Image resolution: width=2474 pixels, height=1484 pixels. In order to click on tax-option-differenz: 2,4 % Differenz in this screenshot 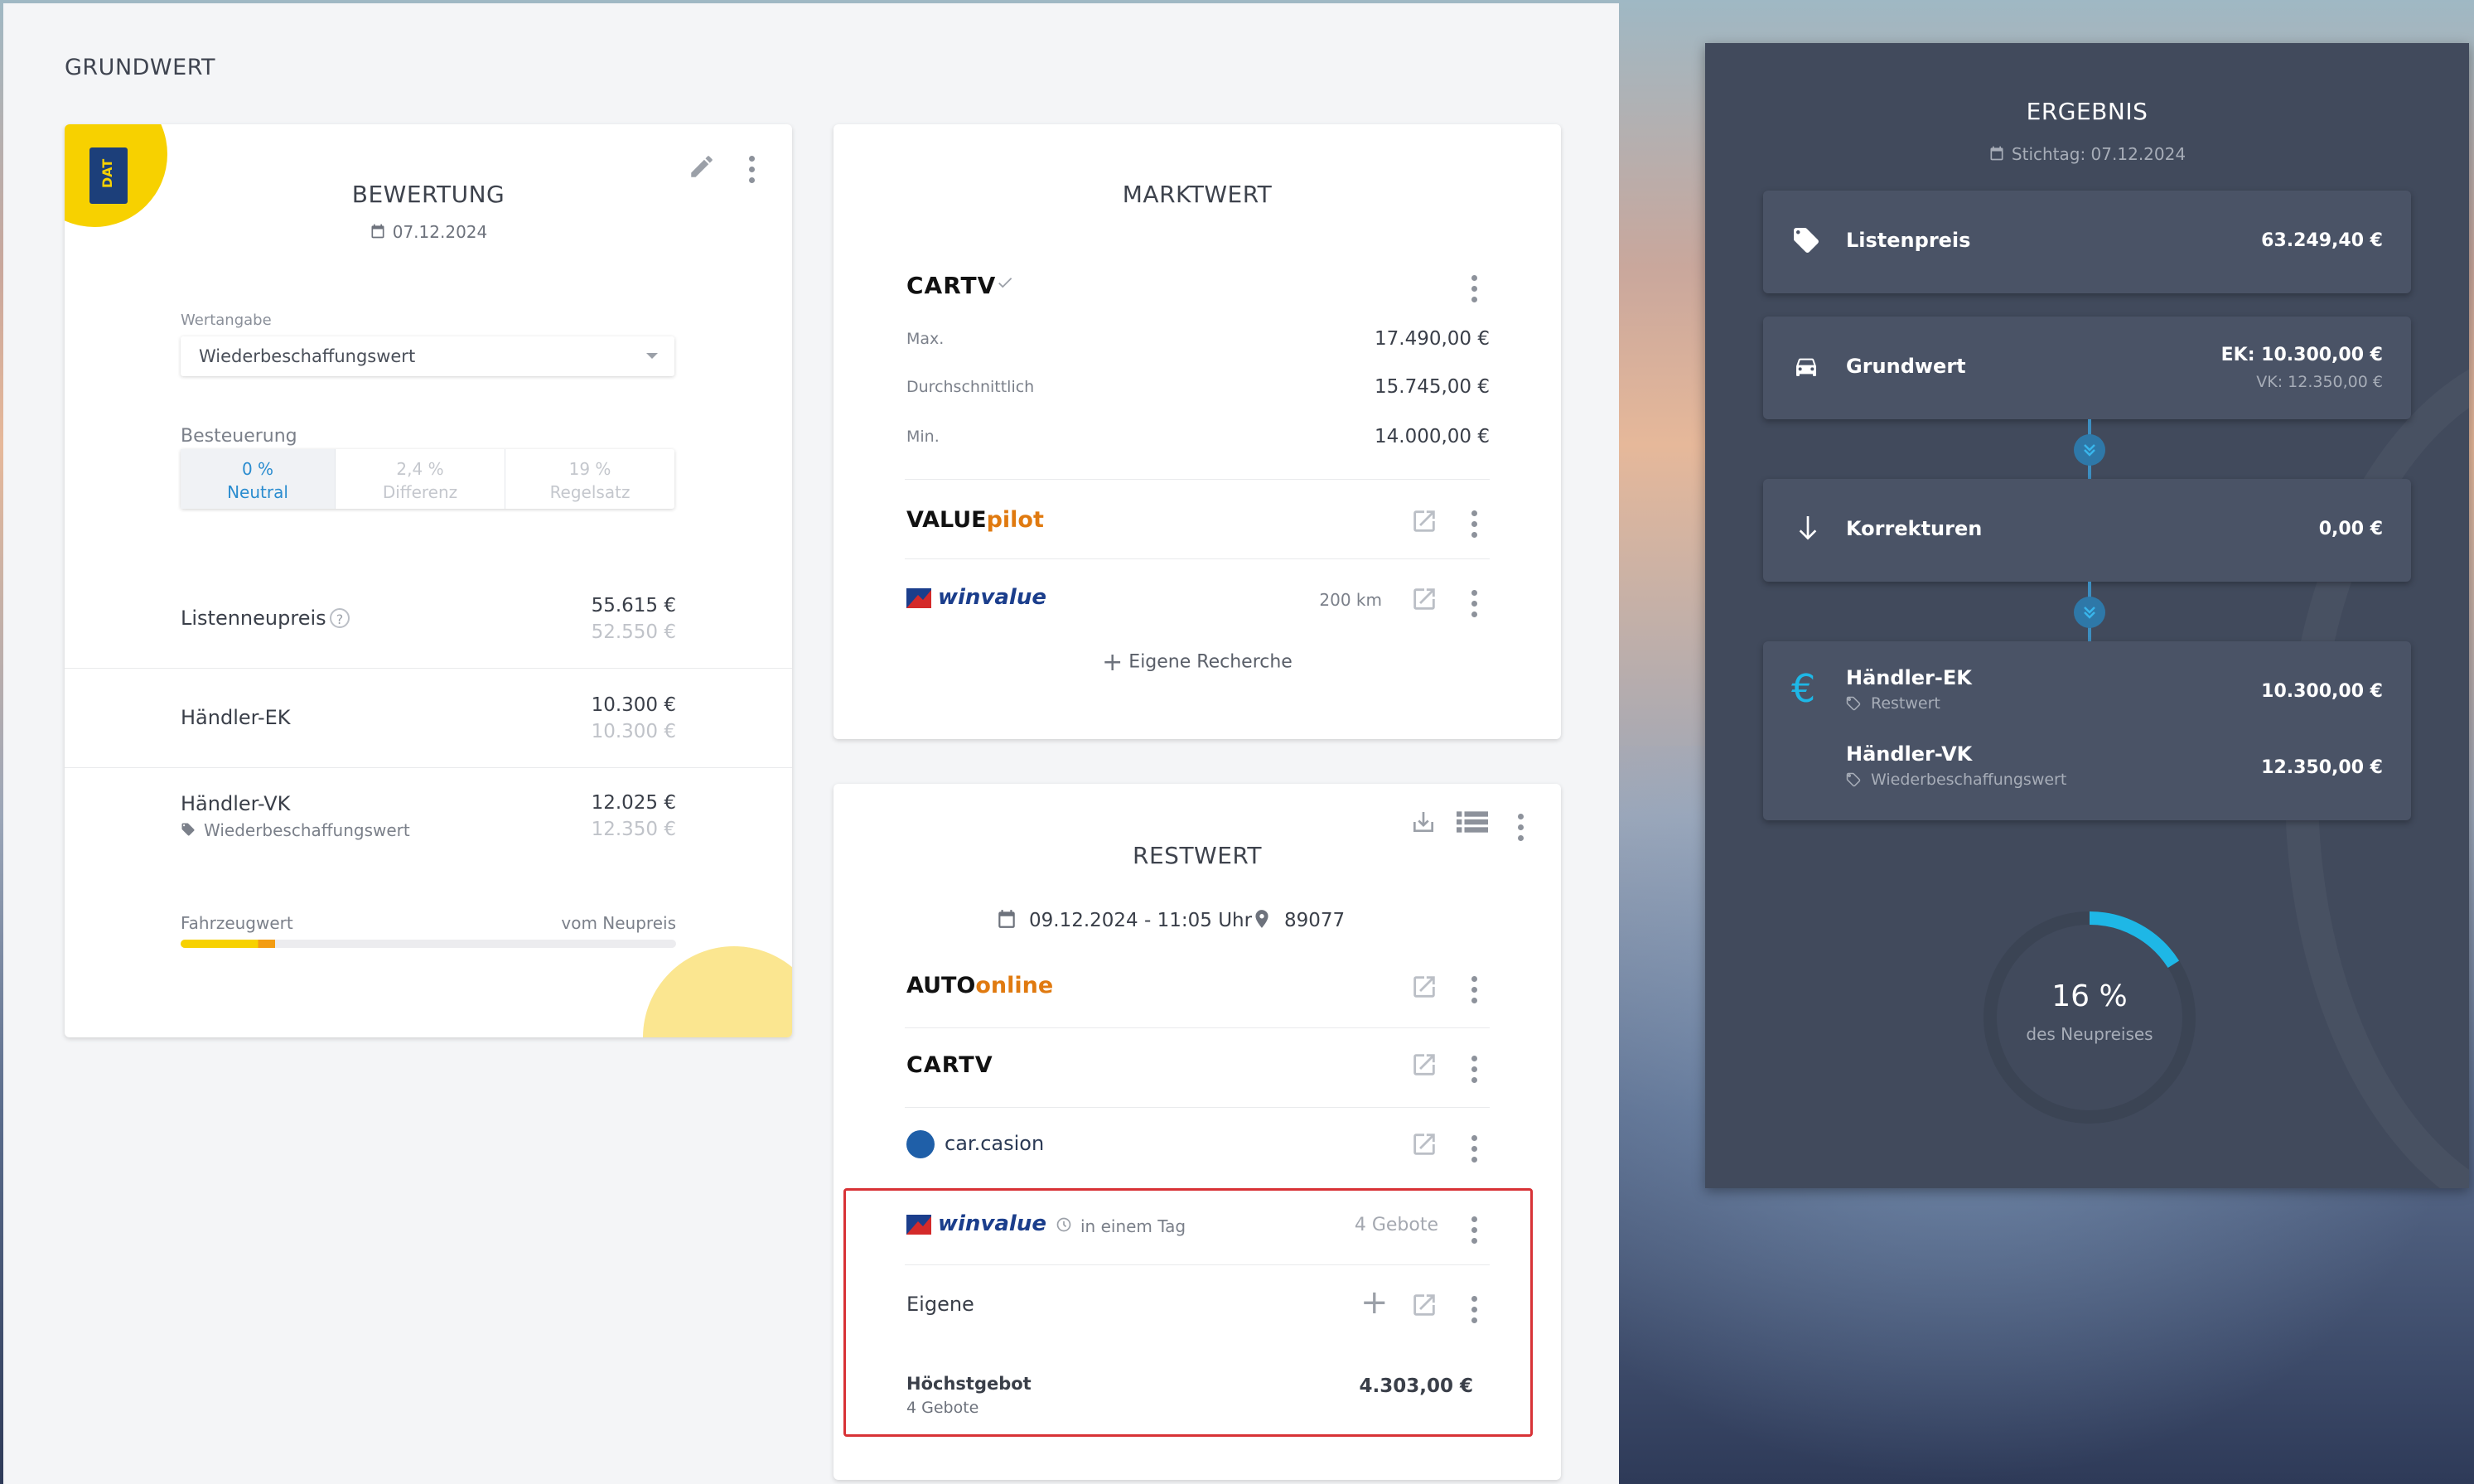, I will do `click(420, 479)`.